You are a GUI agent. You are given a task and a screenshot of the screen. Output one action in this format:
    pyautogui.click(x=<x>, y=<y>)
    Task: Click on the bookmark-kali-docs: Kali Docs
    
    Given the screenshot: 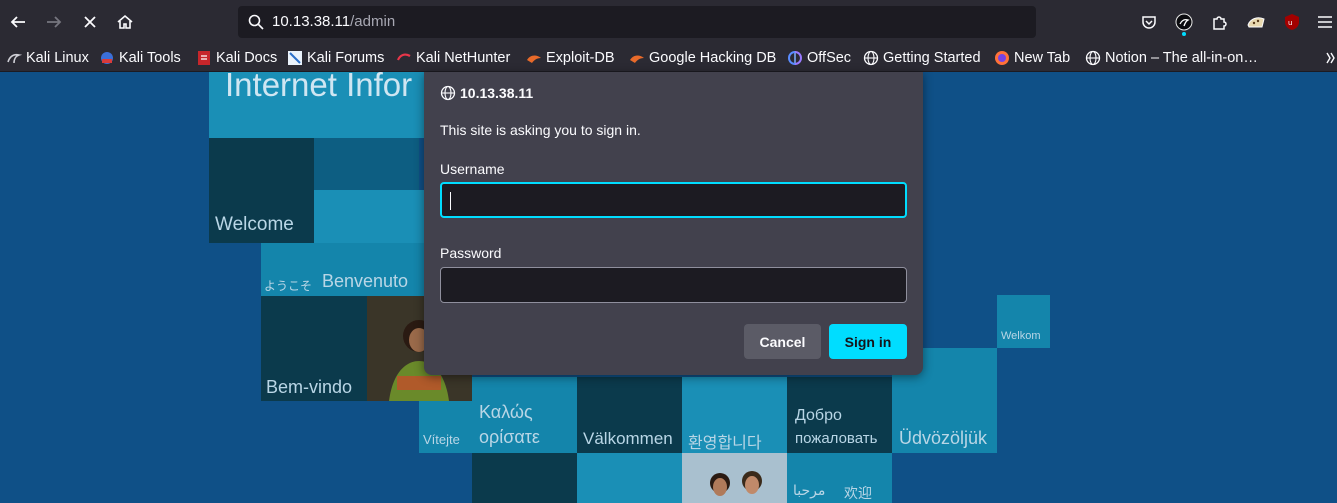 What is the action you would take?
    pyautogui.click(x=236, y=58)
    